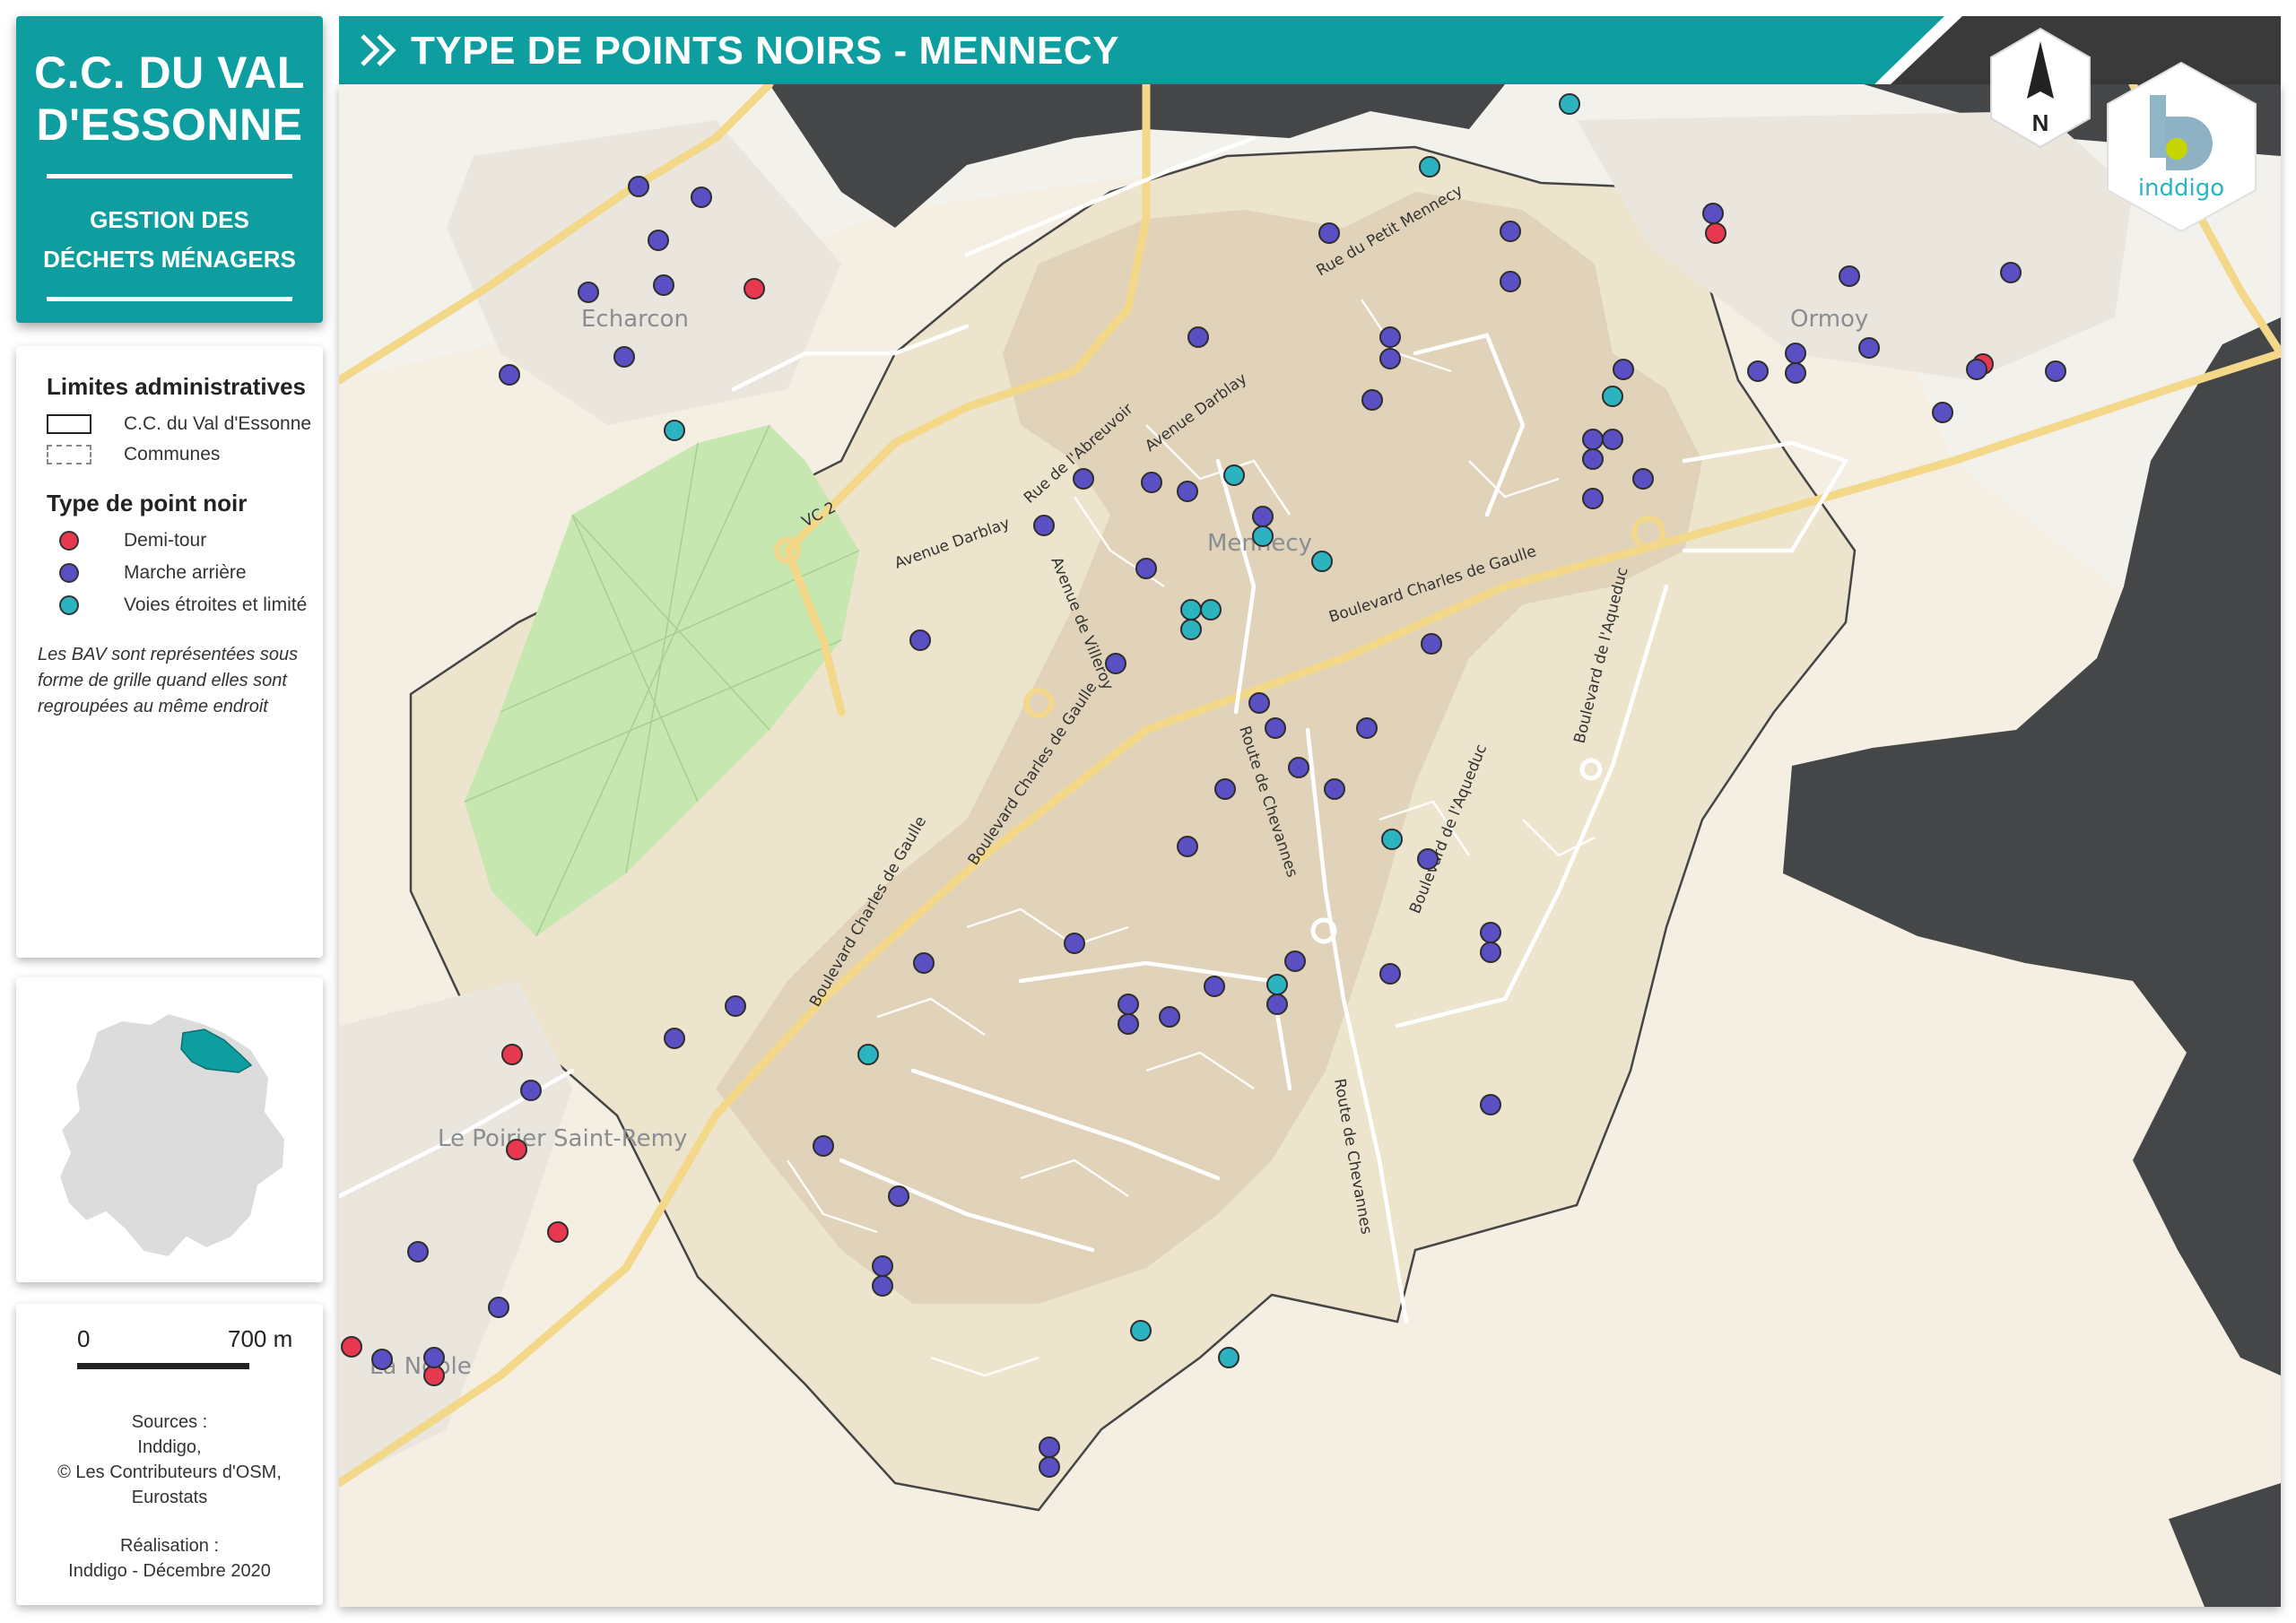 This screenshot has width=2296, height=1623. Describe the element at coordinates (169, 176) in the screenshot. I see `title-rule-top` at that location.